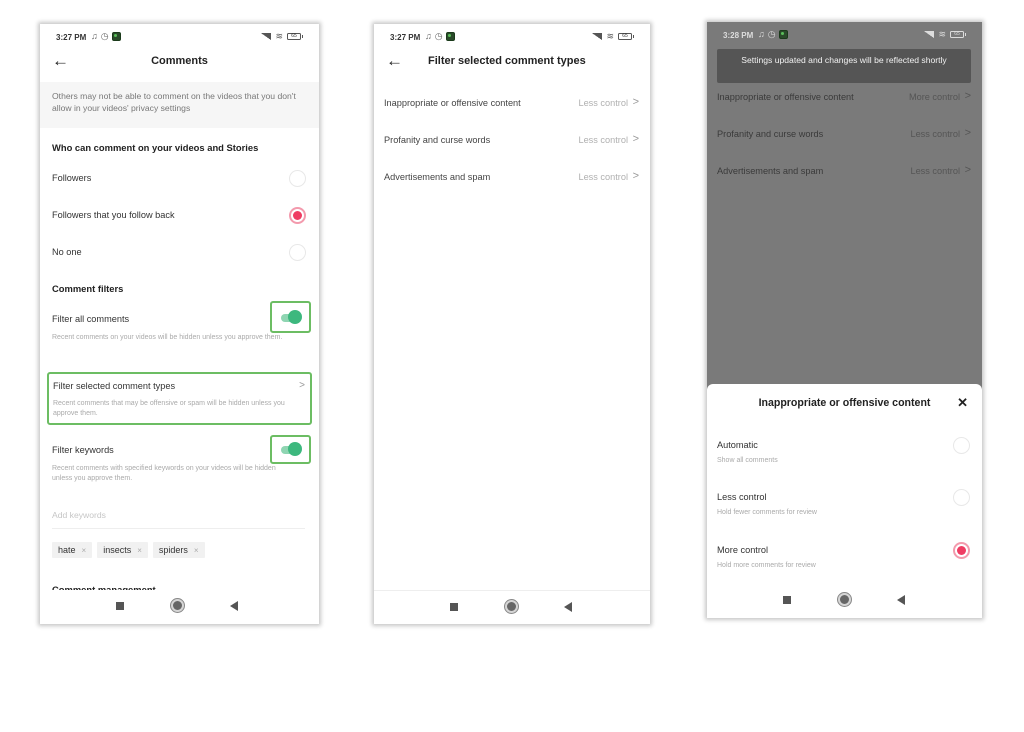 This screenshot has height=732, width=1024. I want to click on keyword-chips: hate × insects × spiders ×, so click(128, 550).